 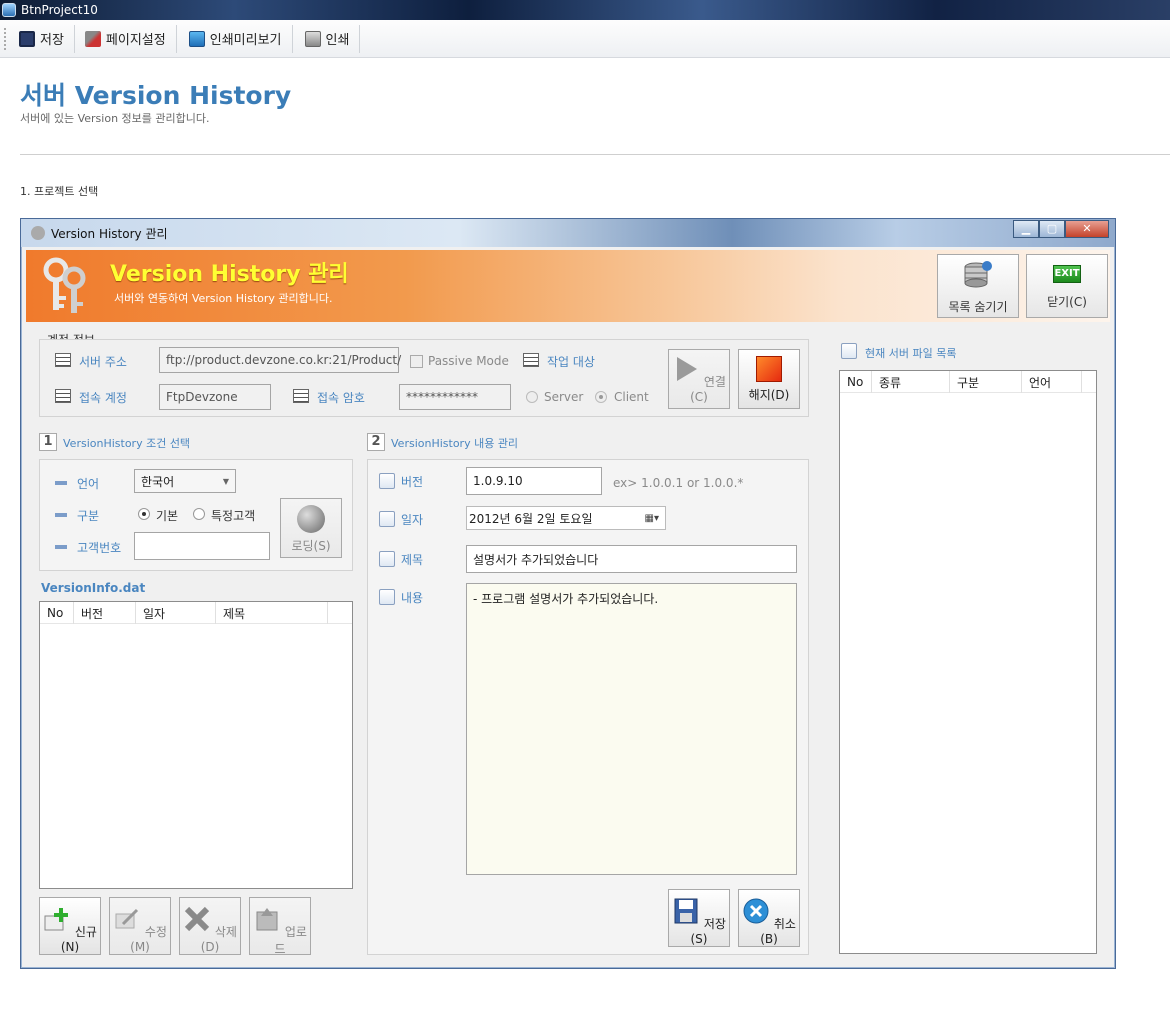 What do you see at coordinates (245, 40) in the screenshot?
I see `print-preview-label: 인쇄미리보기` at bounding box center [245, 40].